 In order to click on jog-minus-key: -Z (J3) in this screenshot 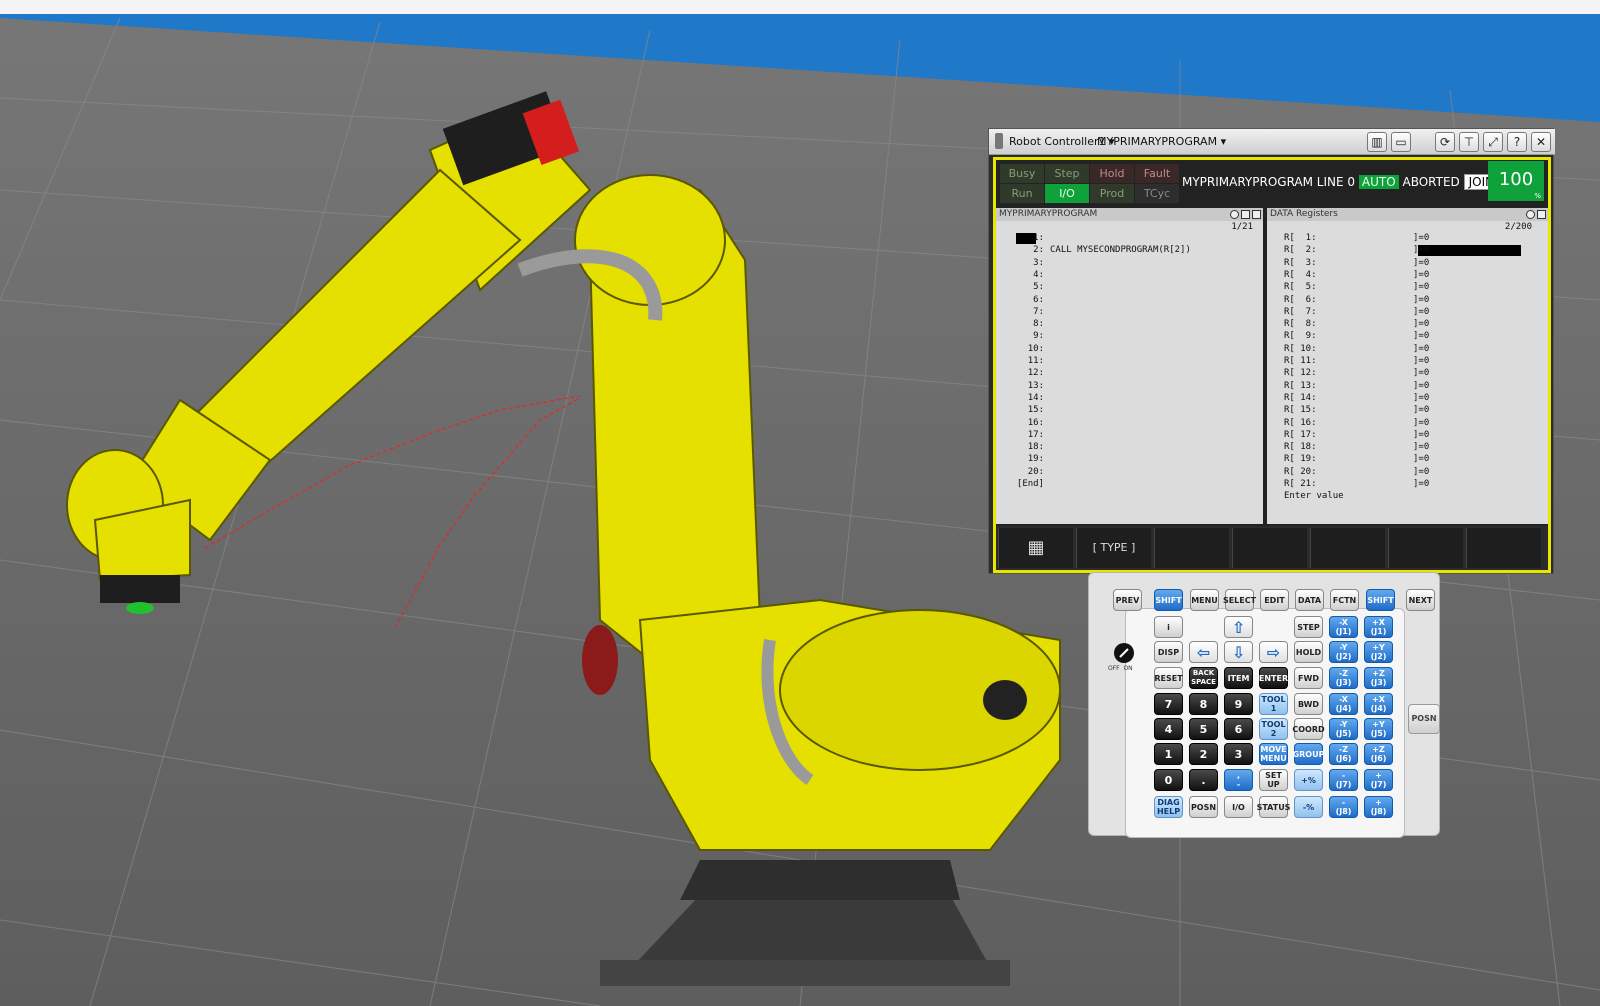, I will do `click(1343, 678)`.